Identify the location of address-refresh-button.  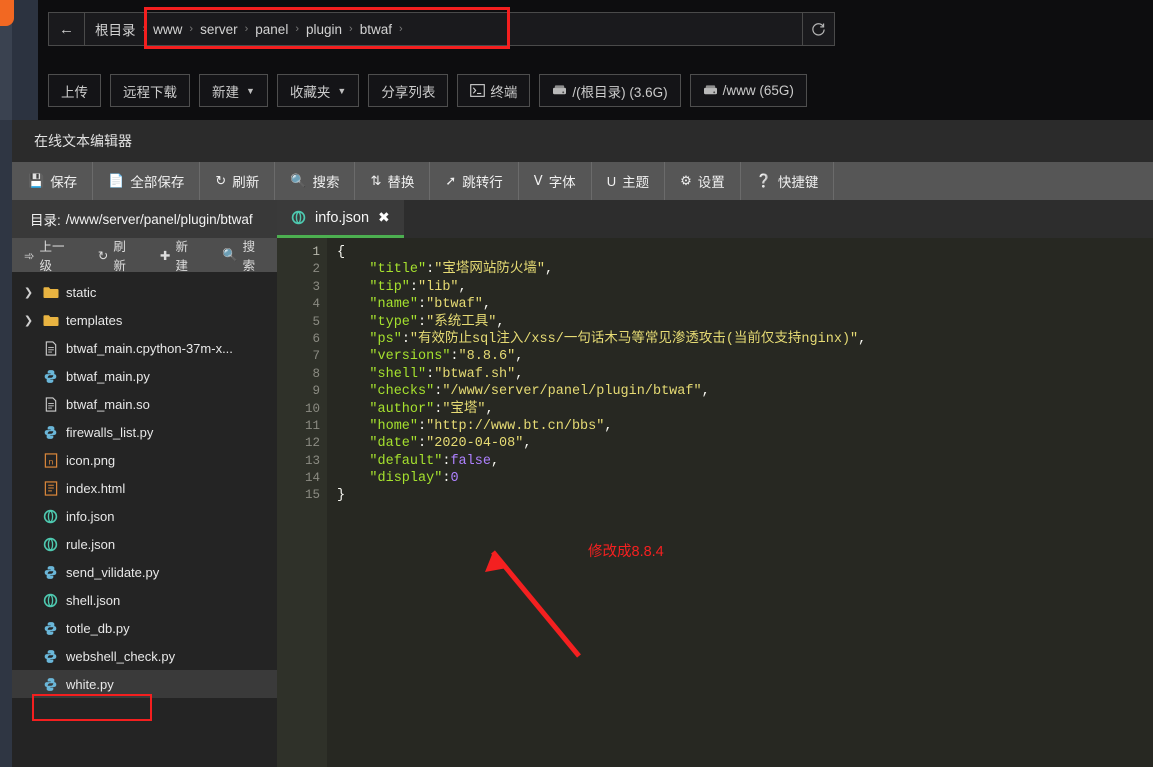
(819, 29).